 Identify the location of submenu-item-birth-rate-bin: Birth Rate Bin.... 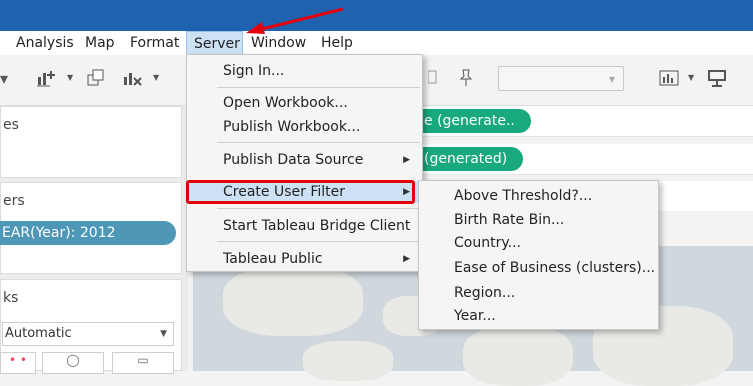
(509, 220).